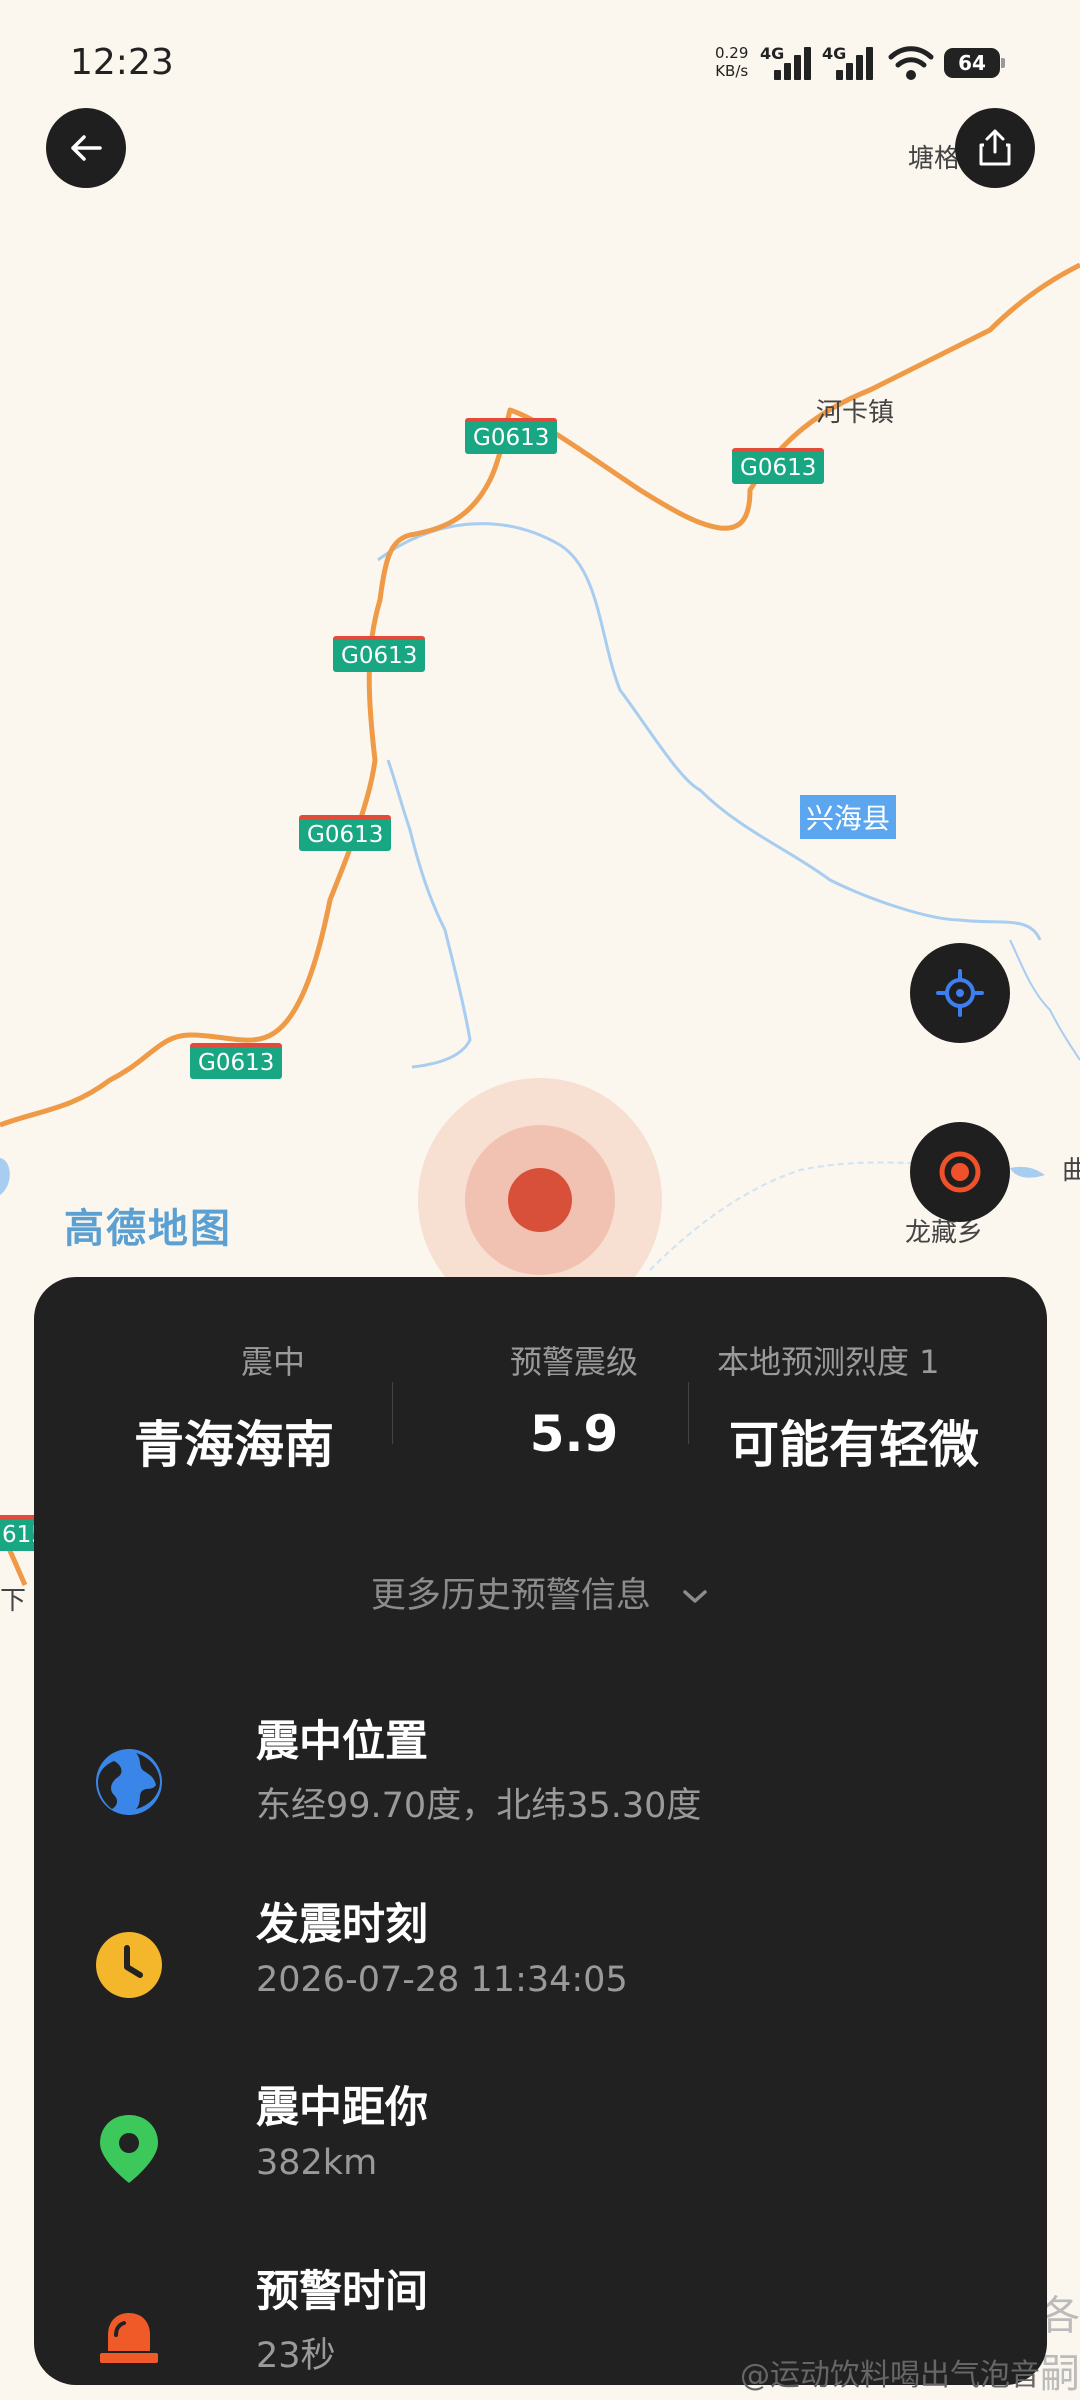 The height and width of the screenshot is (2400, 1080). Describe the element at coordinates (911, 63) in the screenshot. I see `wifi-icon` at that location.